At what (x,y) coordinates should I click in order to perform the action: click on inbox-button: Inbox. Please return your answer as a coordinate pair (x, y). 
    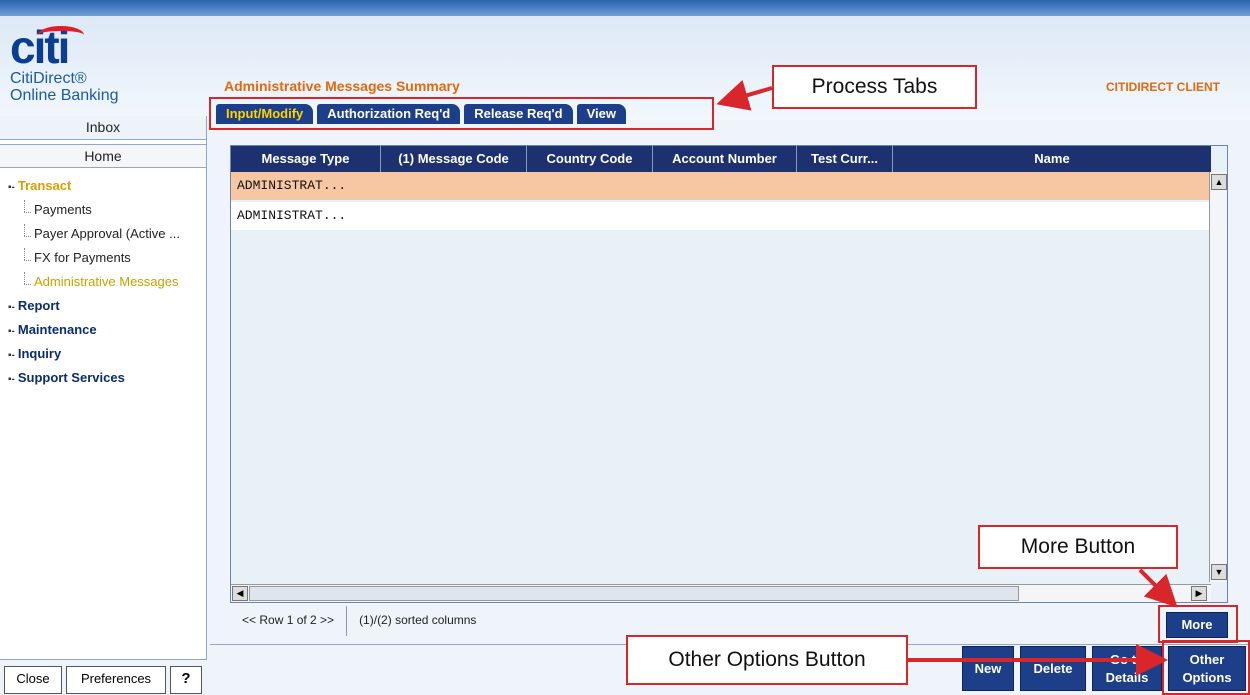
    Looking at the image, I should click on (103, 128).